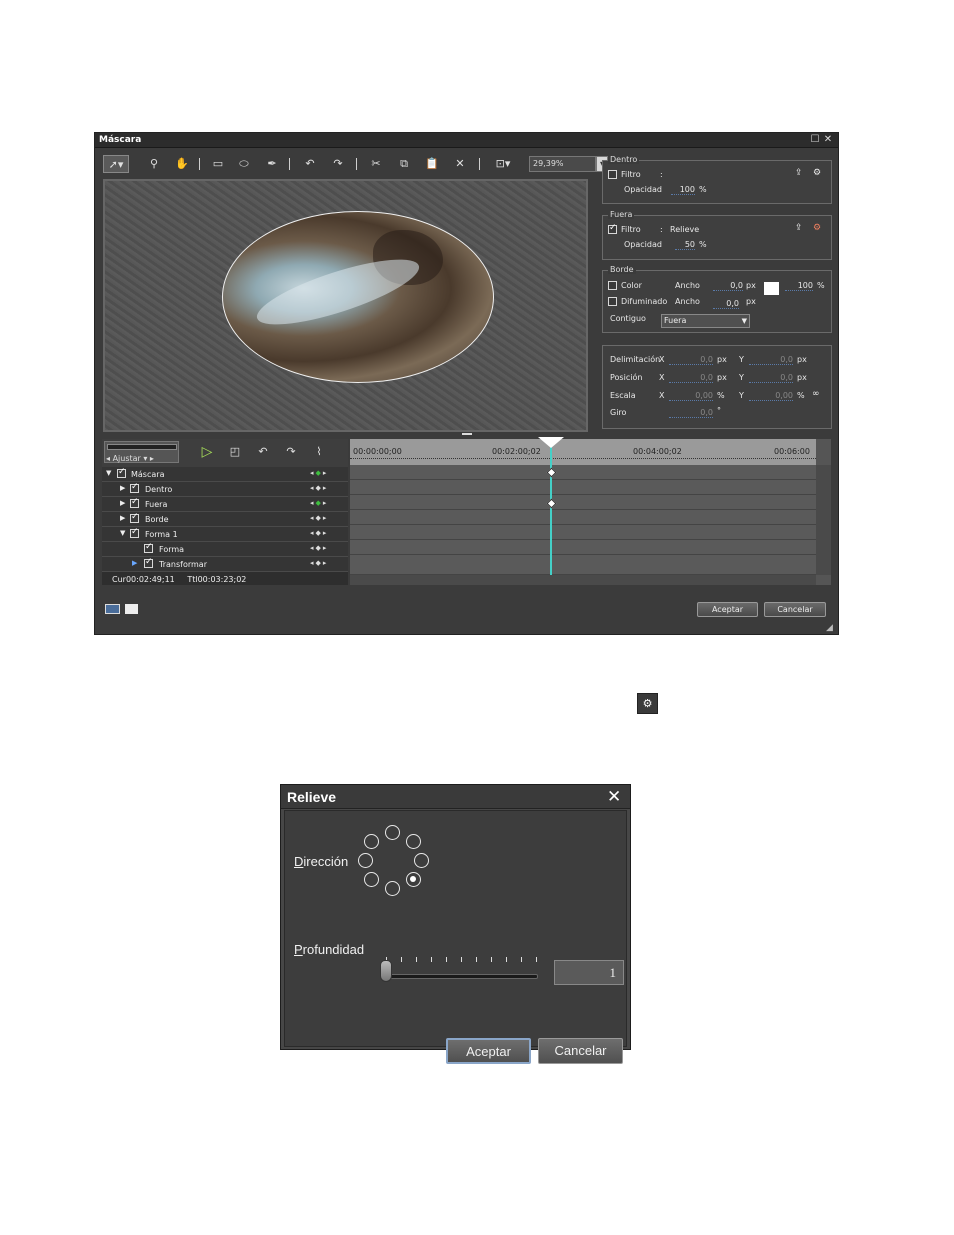 This screenshot has width=954, height=1235. Describe the element at coordinates (235, 452) in the screenshot. I see `add-keyframe-icon: ◰` at that location.